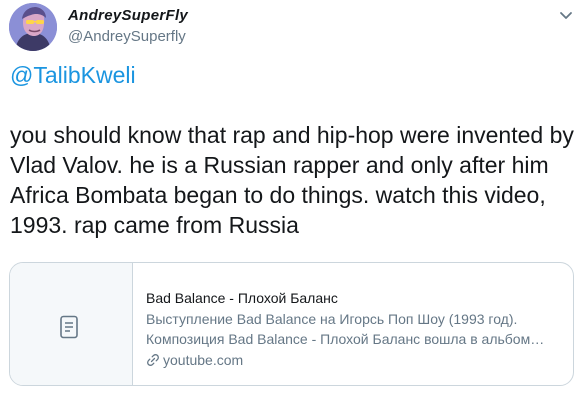  I want to click on user-handle: @AndreySuperfly, so click(128, 37).